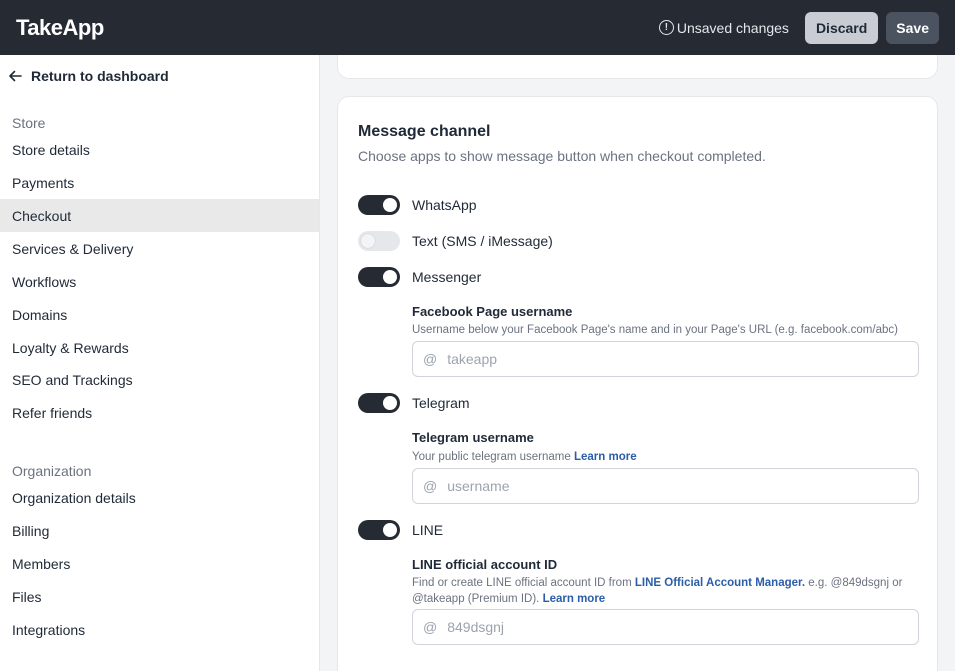 This screenshot has height=671, width=955. What do you see at coordinates (159, 149) in the screenshot?
I see `sidebar-item-store-details: Store details` at bounding box center [159, 149].